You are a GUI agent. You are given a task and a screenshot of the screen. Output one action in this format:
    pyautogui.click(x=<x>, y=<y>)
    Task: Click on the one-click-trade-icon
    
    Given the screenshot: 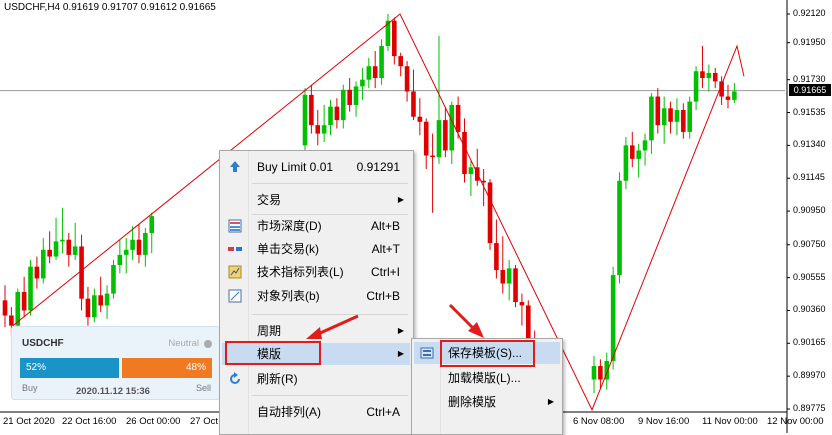 What is the action you would take?
    pyautogui.click(x=235, y=249)
    